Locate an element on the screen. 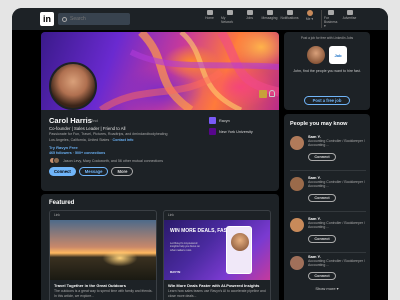  home-icon is located at coordinates (209, 12).